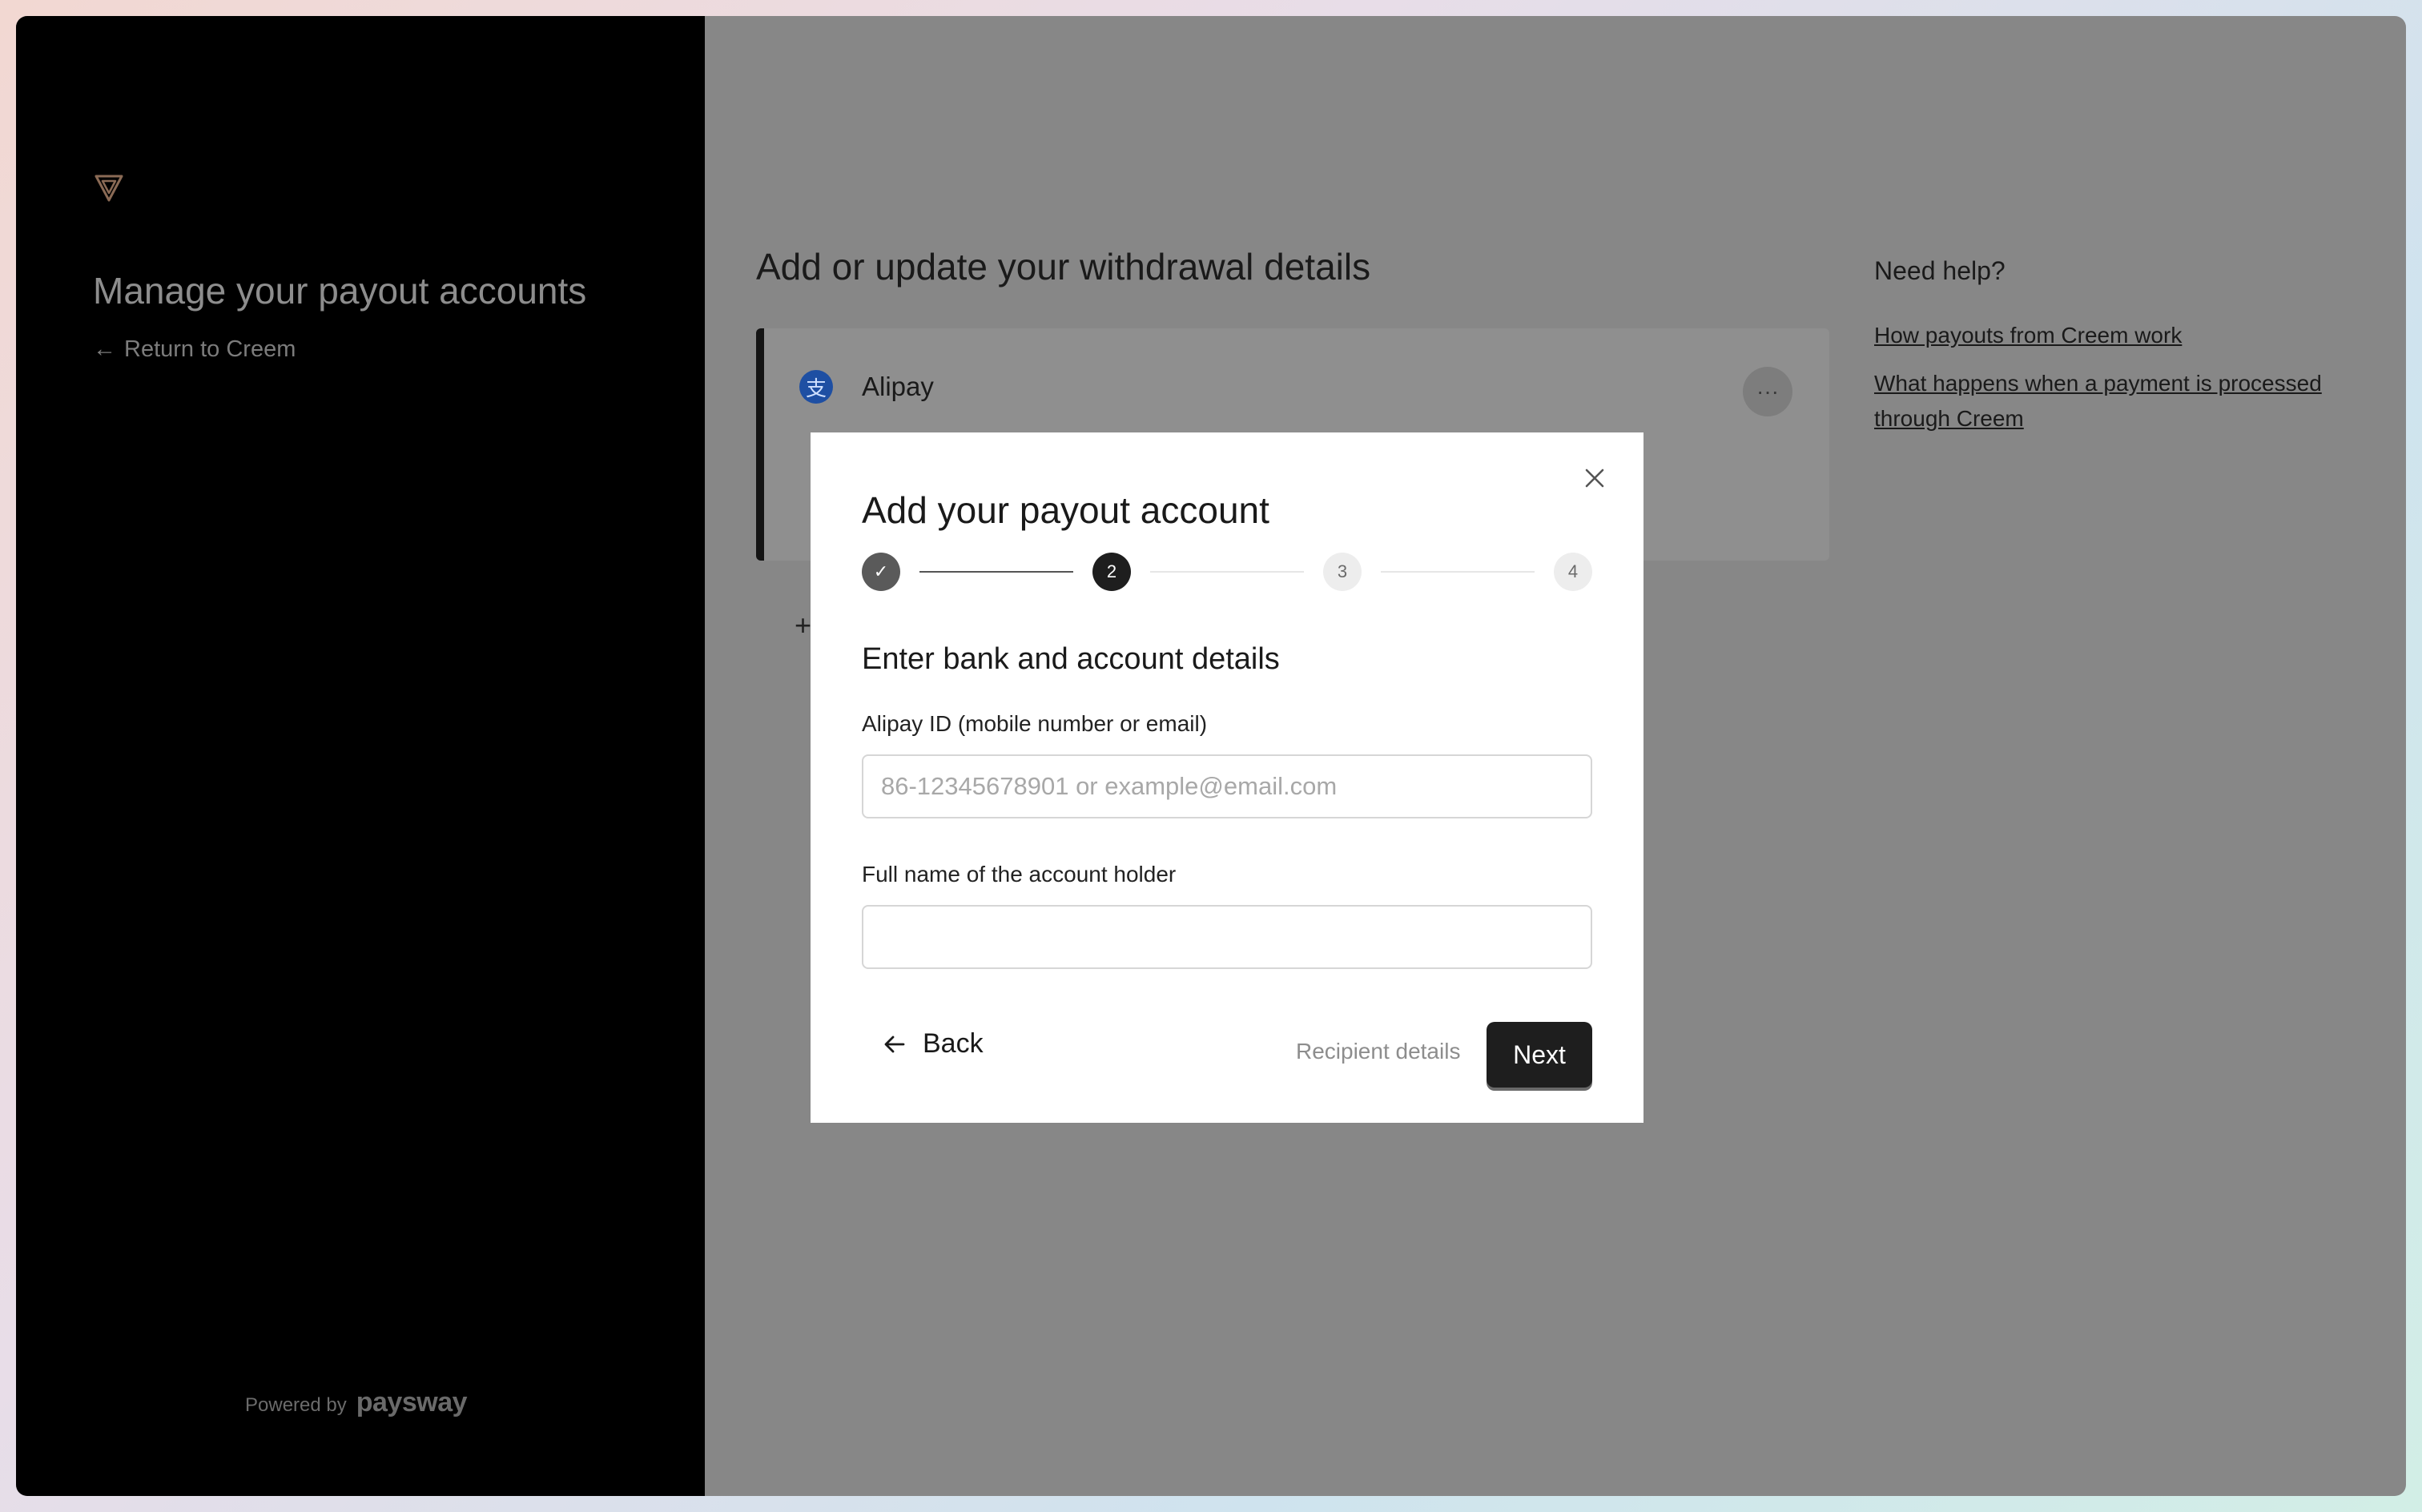 Image resolution: width=2422 pixels, height=1512 pixels. Describe the element at coordinates (1379, 1051) in the screenshot. I see `next-step-hint: Recipient details` at that location.